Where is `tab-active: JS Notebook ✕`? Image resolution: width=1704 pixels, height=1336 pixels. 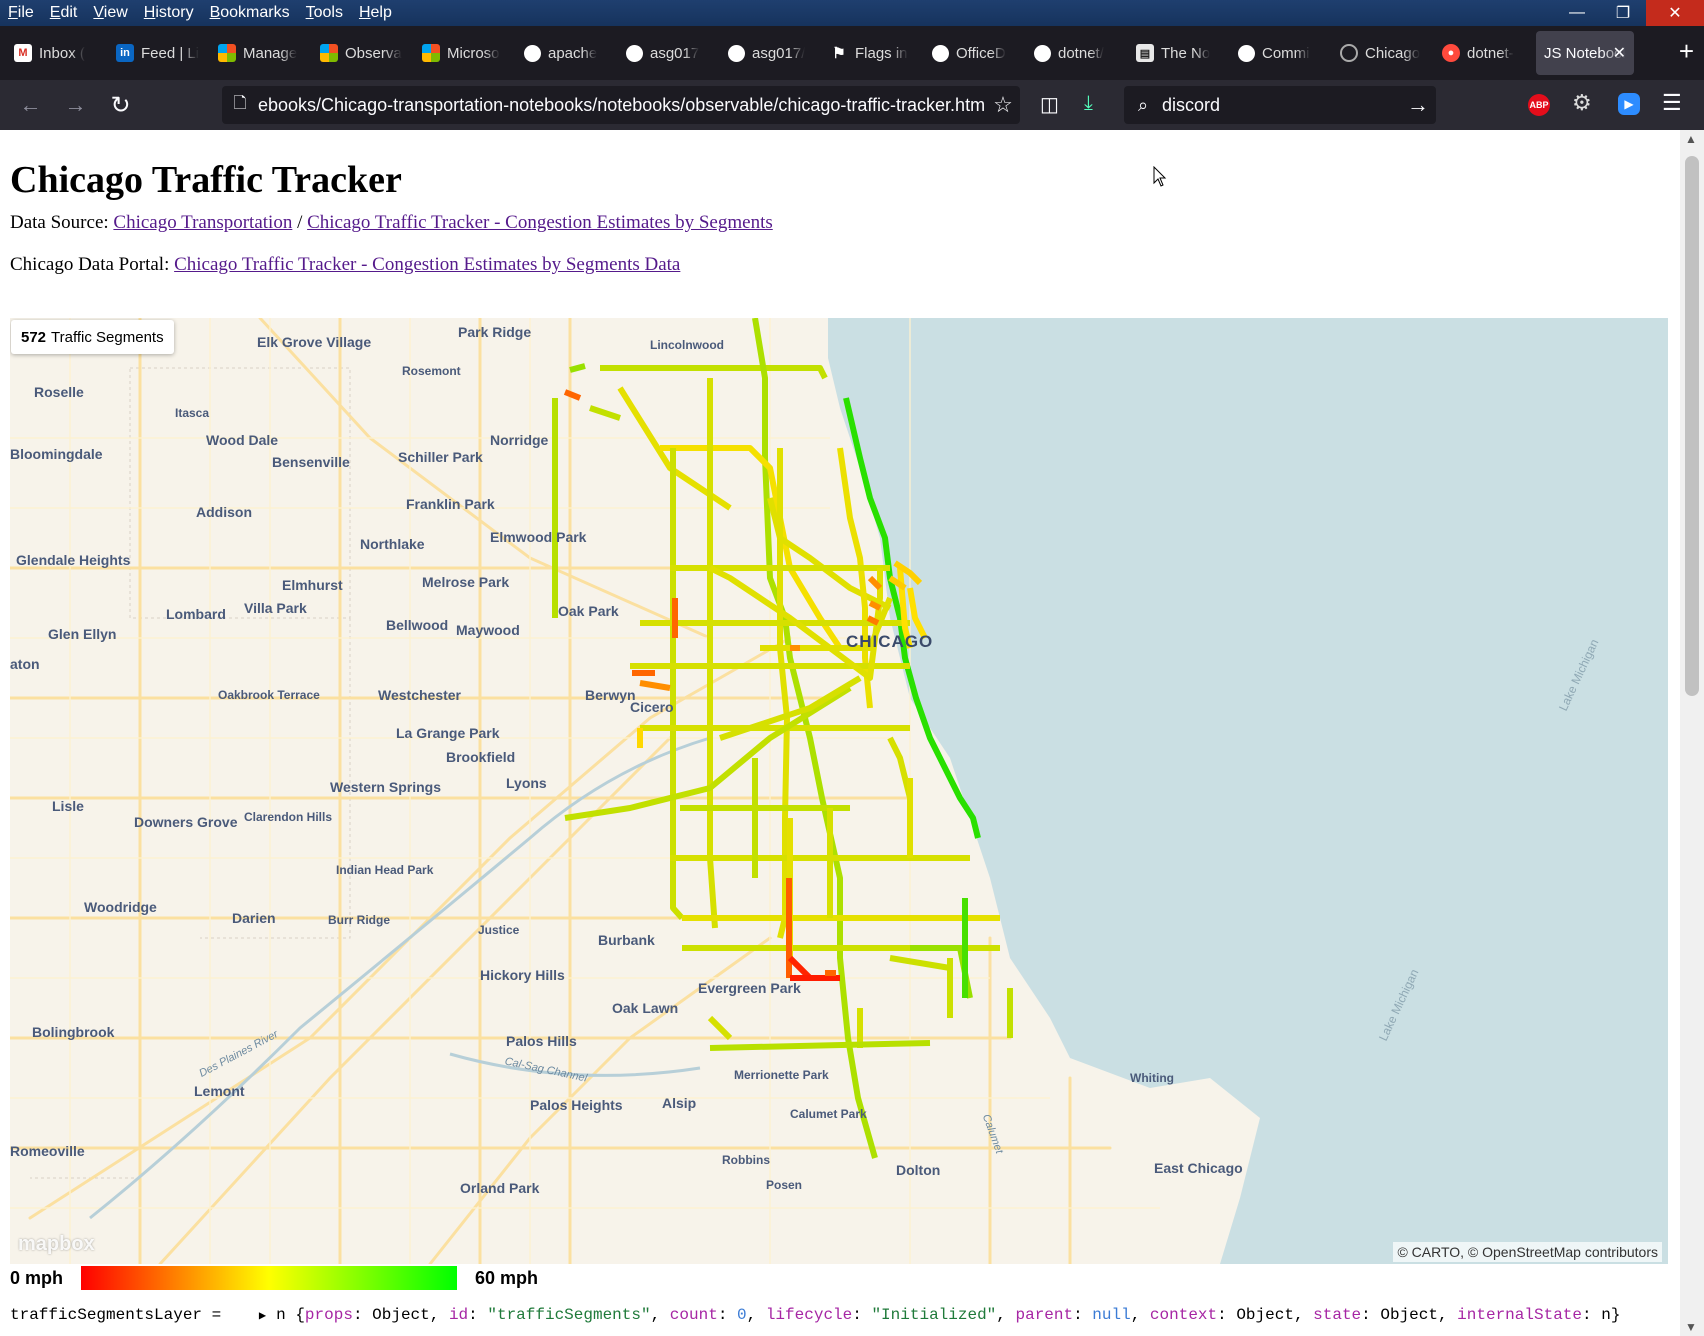
tab-active: JS Notebook ✕ is located at coordinates (1585, 53).